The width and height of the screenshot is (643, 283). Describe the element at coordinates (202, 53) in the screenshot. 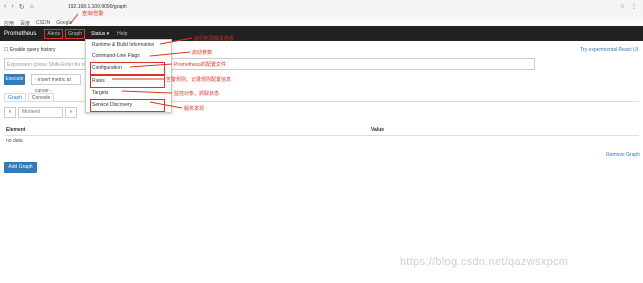

I see `annotation-flags: 启动参数` at that location.